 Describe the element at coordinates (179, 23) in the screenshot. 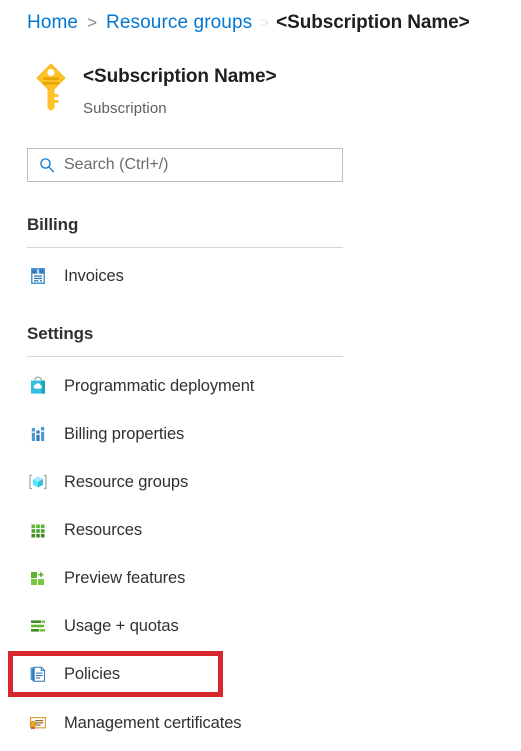

I see `breadcrumb-item-resource-groups: Resource groups` at that location.